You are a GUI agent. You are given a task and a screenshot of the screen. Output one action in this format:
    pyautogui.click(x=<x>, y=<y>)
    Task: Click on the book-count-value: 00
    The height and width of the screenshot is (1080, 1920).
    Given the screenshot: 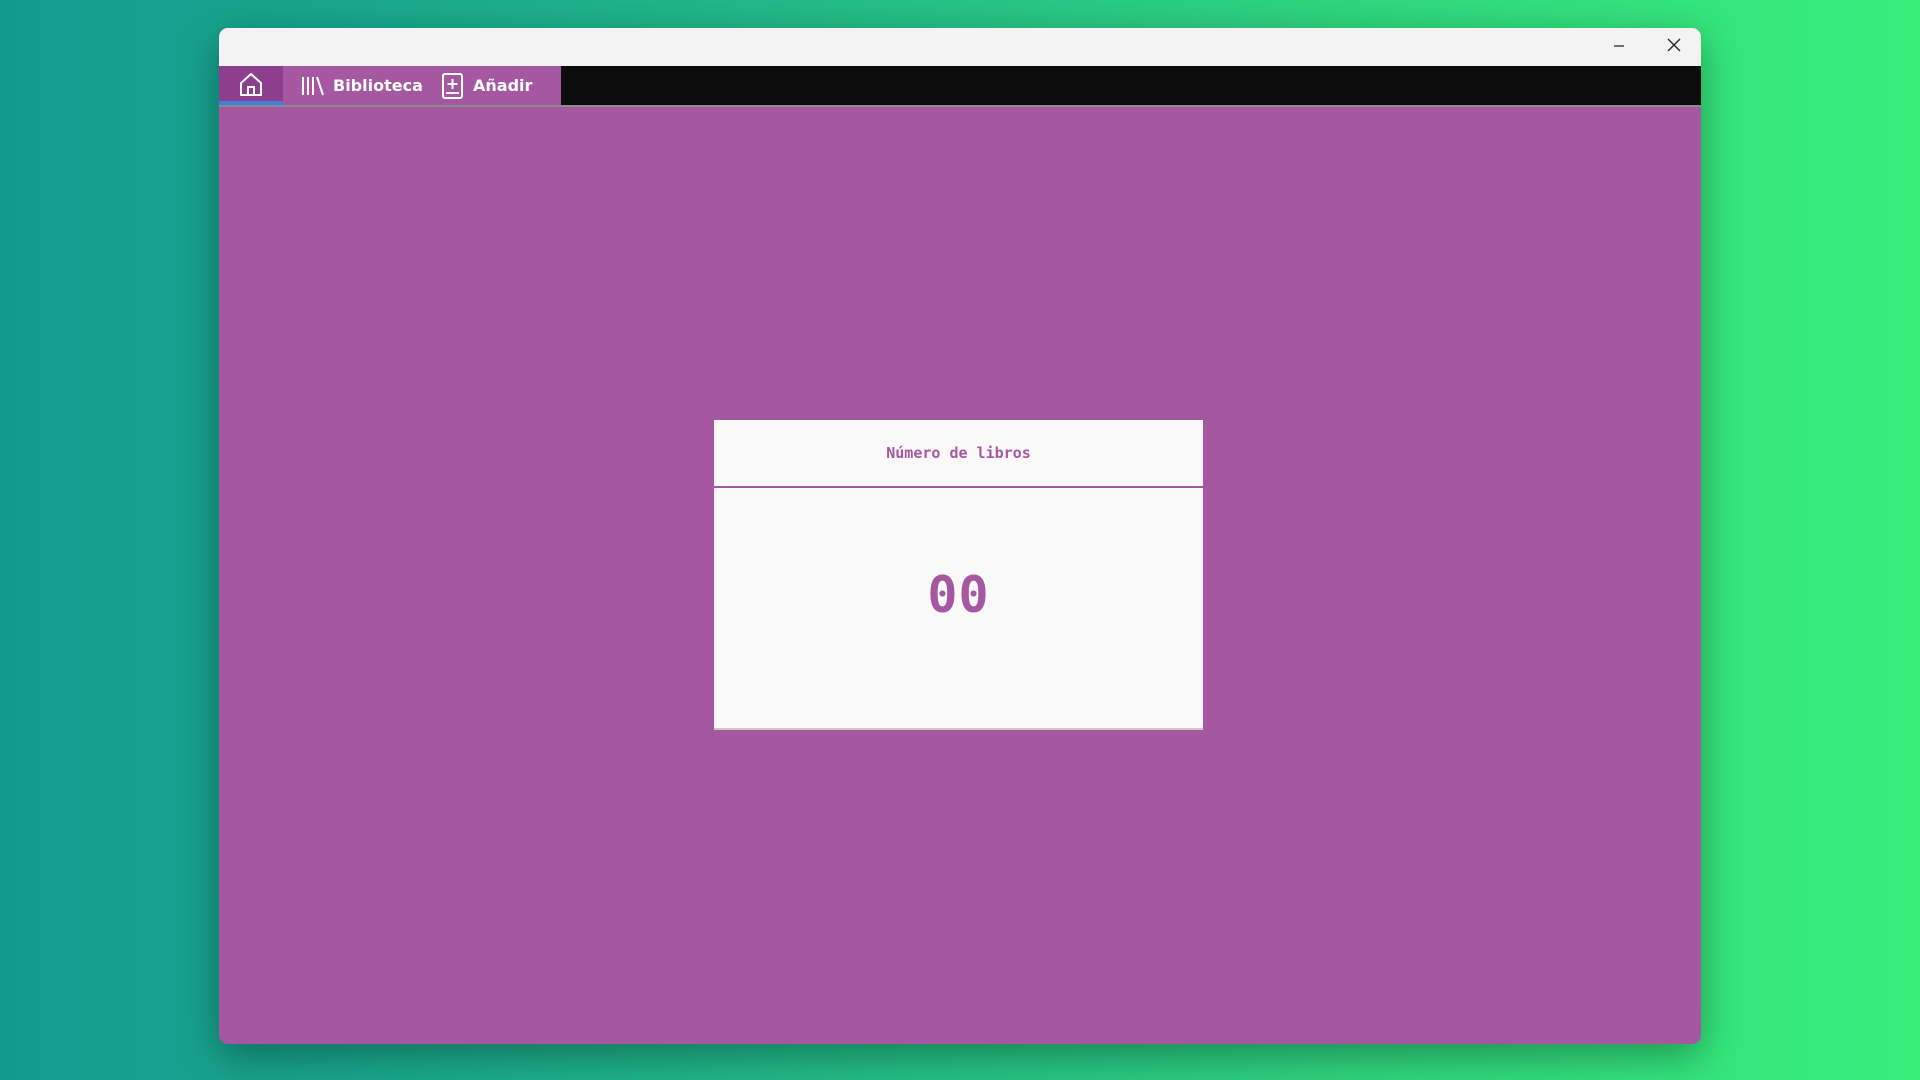 What is the action you would take?
    pyautogui.click(x=958, y=595)
    